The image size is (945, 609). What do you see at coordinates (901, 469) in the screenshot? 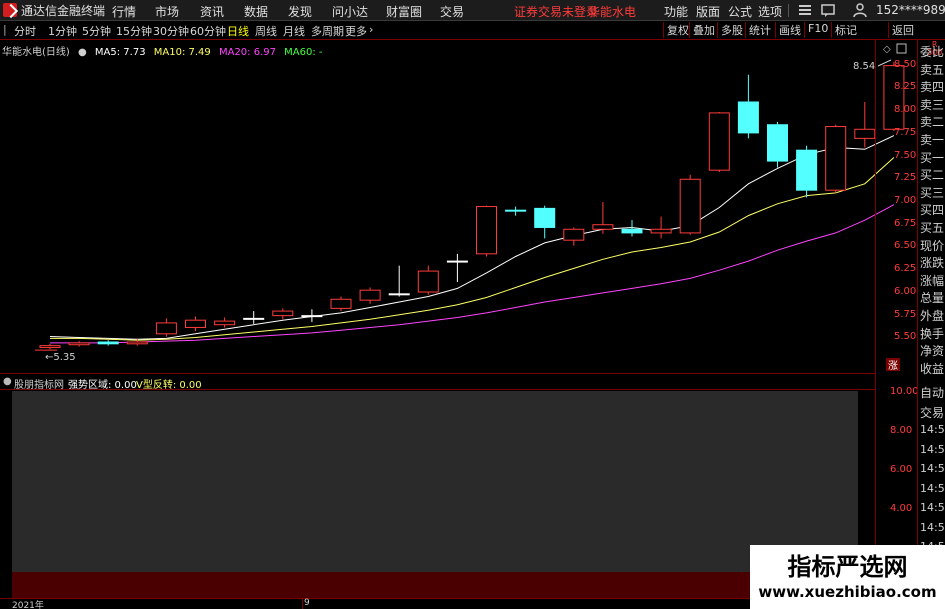
I see `indicator-axis-label: 6.00` at bounding box center [901, 469].